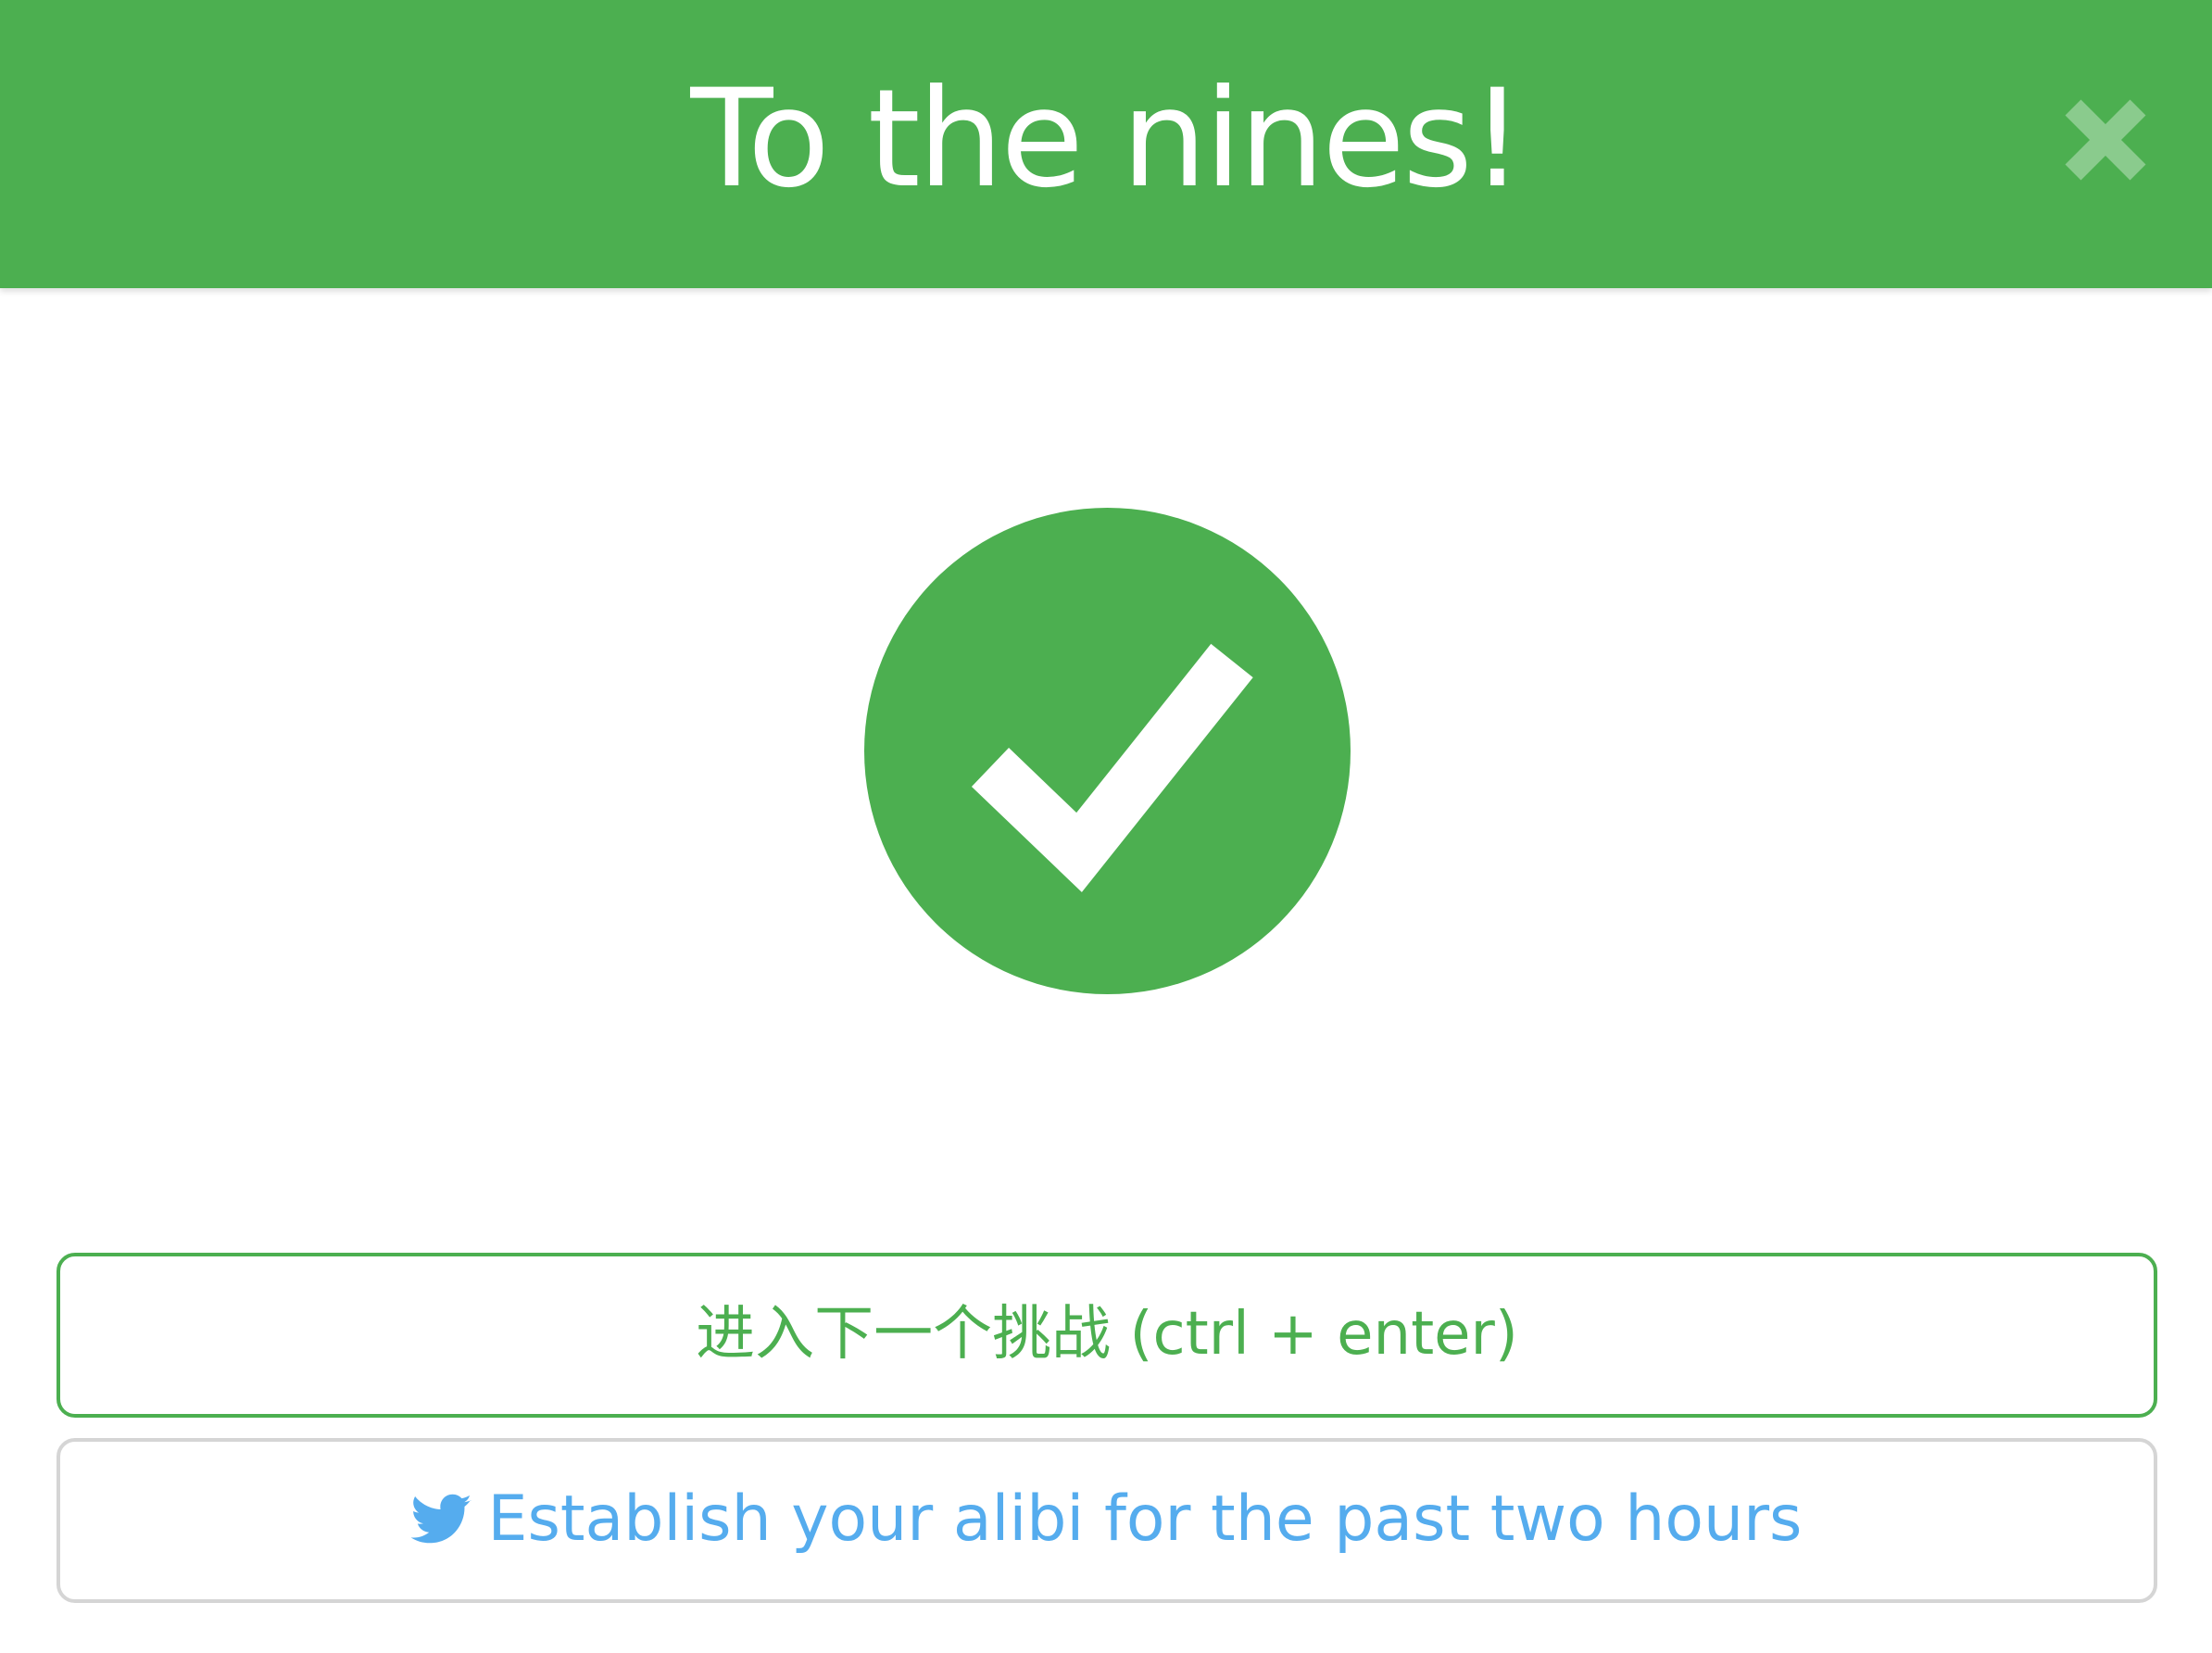  Describe the element at coordinates (441, 1520) in the screenshot. I see `twitter-icon` at that location.